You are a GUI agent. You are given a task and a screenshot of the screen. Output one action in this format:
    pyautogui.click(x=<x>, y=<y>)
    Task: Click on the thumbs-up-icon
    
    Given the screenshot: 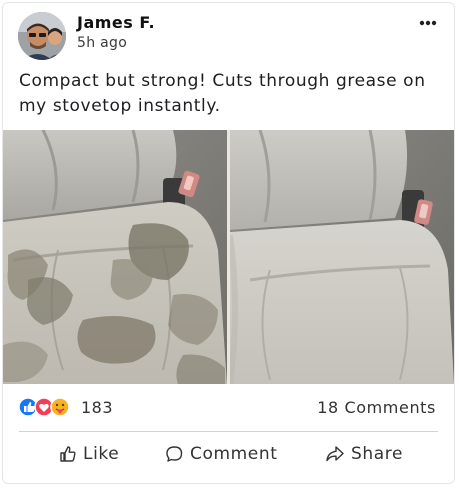 What is the action you would take?
    pyautogui.click(x=68, y=454)
    